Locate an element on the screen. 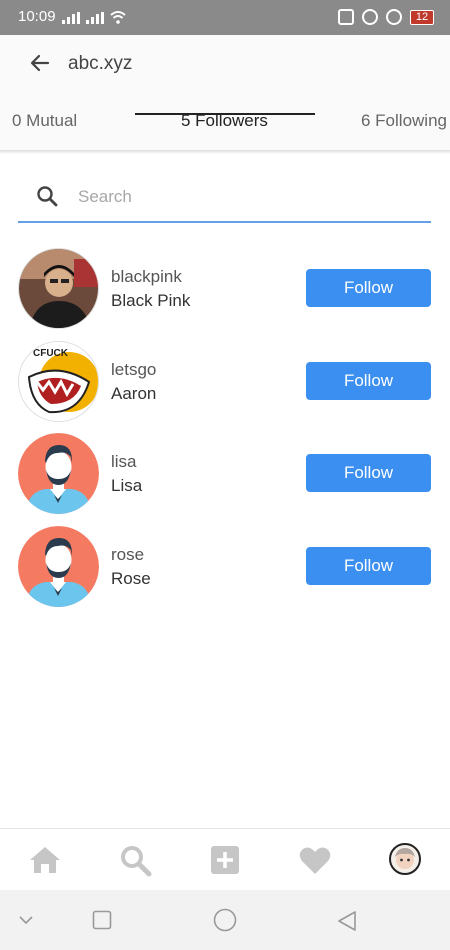  add-post-icon is located at coordinates (225, 860).